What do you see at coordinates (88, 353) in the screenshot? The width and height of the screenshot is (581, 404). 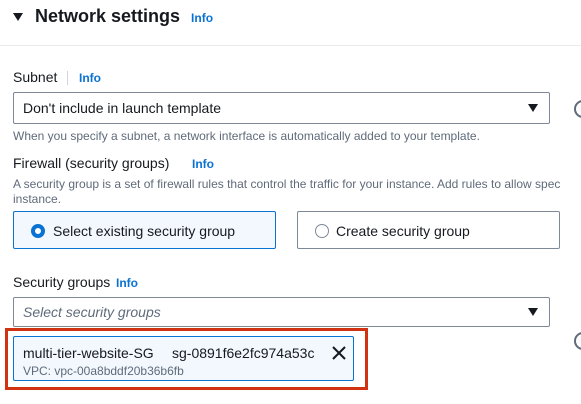 I see `token-sg-name: multi-tier-website-SG` at bounding box center [88, 353].